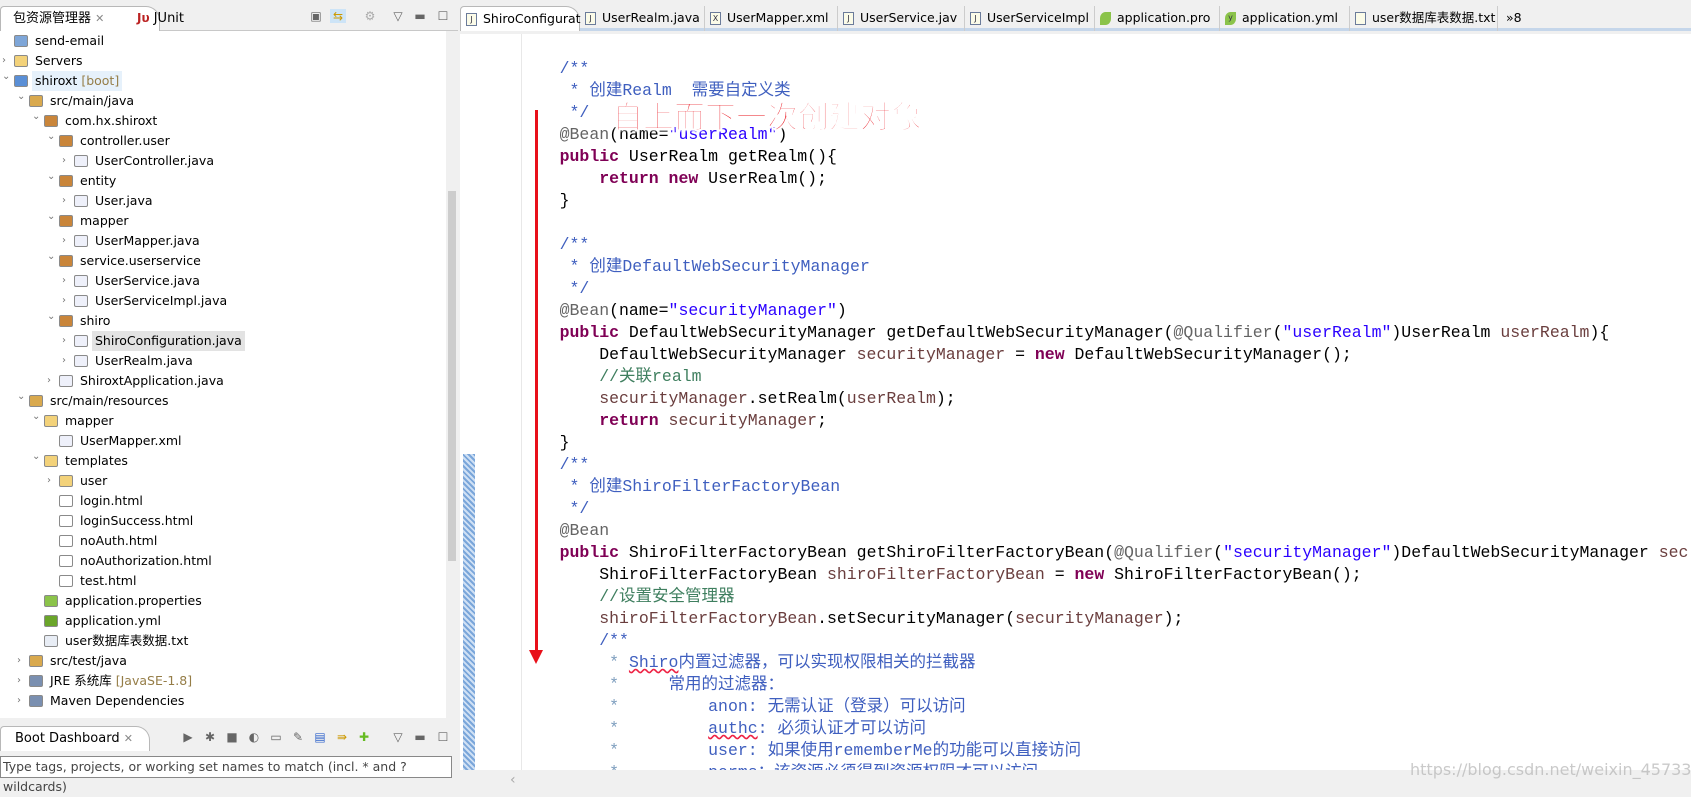  Describe the element at coordinates (223, 281) in the screenshot. I see `tree-item: › UserService.java` at that location.